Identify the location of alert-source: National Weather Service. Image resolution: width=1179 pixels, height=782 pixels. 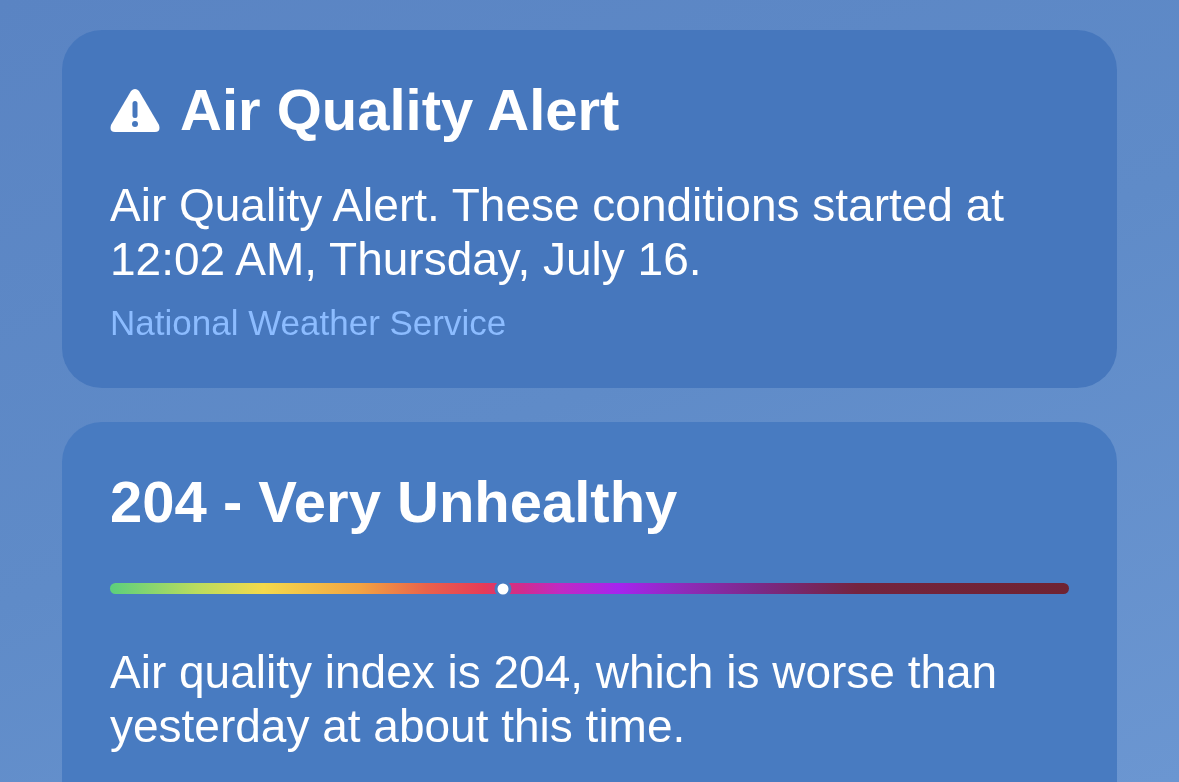
(309, 323).